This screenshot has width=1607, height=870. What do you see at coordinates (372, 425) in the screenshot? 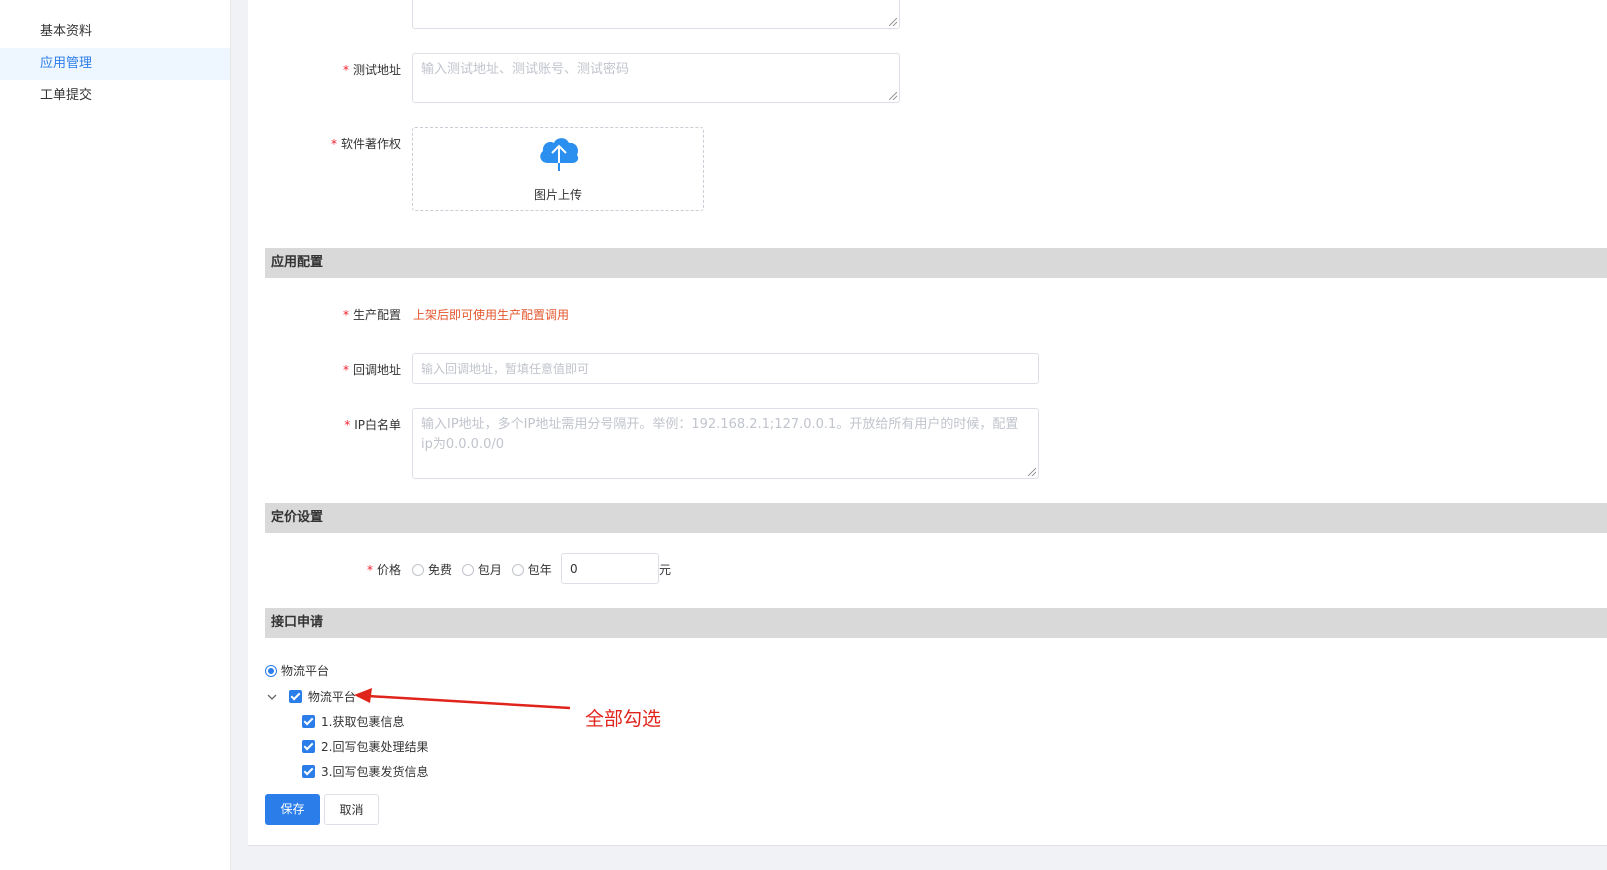
I see `ip-whitelist-label: * IP白名单` at bounding box center [372, 425].